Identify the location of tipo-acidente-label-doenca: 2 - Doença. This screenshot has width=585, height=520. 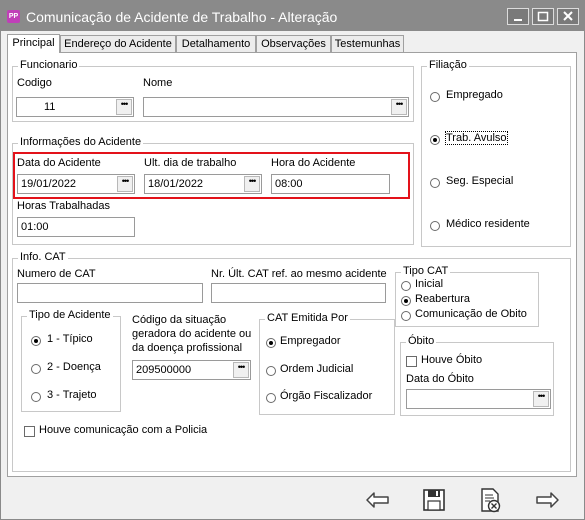
(74, 367).